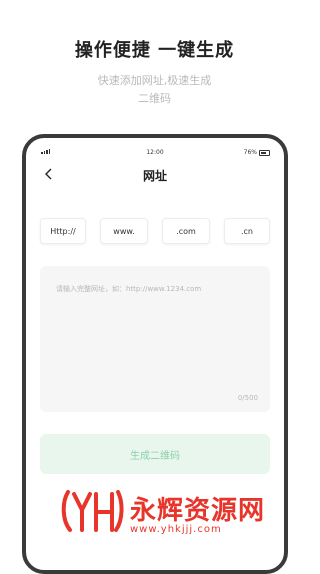 The image size is (320, 574). I want to click on chip-cn: .cn, so click(247, 231).